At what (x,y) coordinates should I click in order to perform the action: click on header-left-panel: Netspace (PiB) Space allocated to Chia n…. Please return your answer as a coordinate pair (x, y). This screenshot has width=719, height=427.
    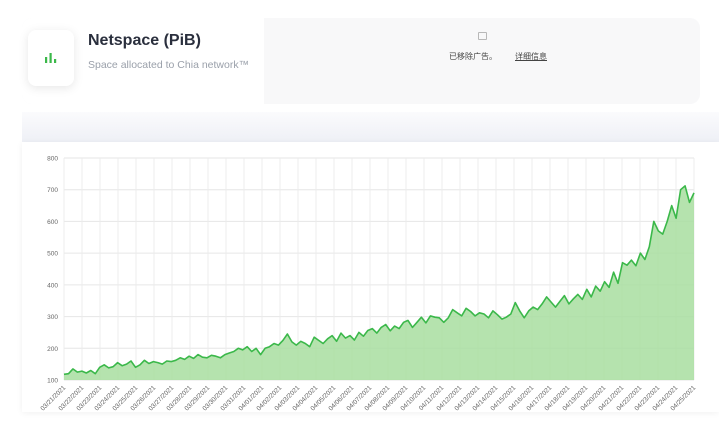
    Looking at the image, I should click on (143, 61).